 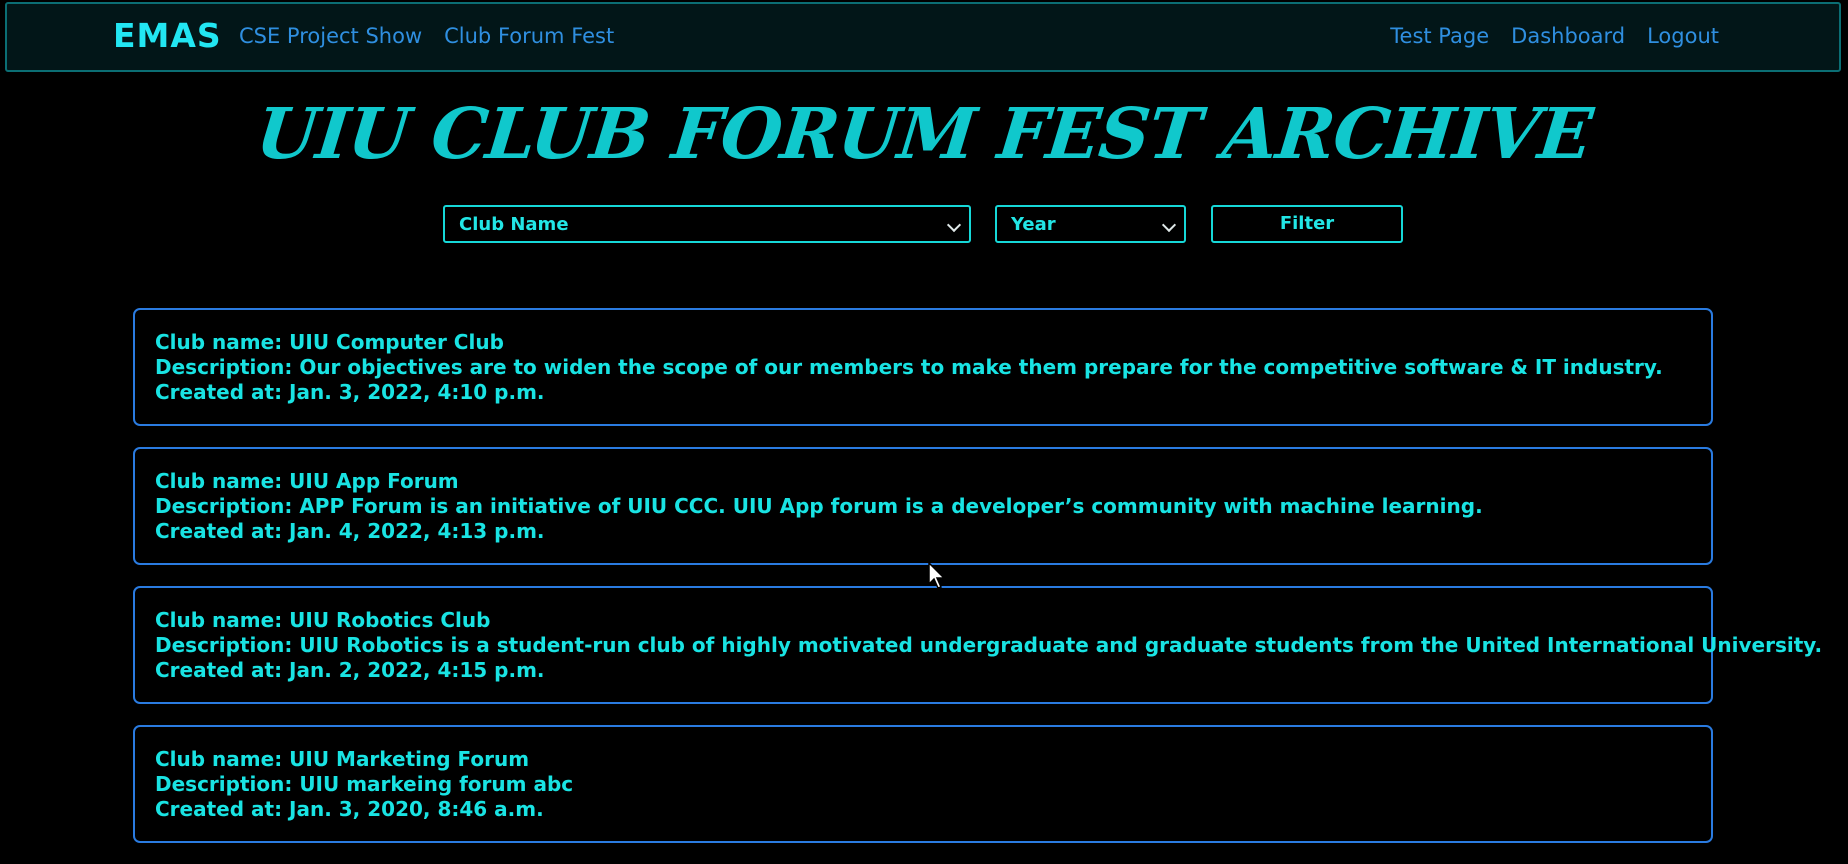 I want to click on nav-link-test-page: Test Page, so click(x=1439, y=36).